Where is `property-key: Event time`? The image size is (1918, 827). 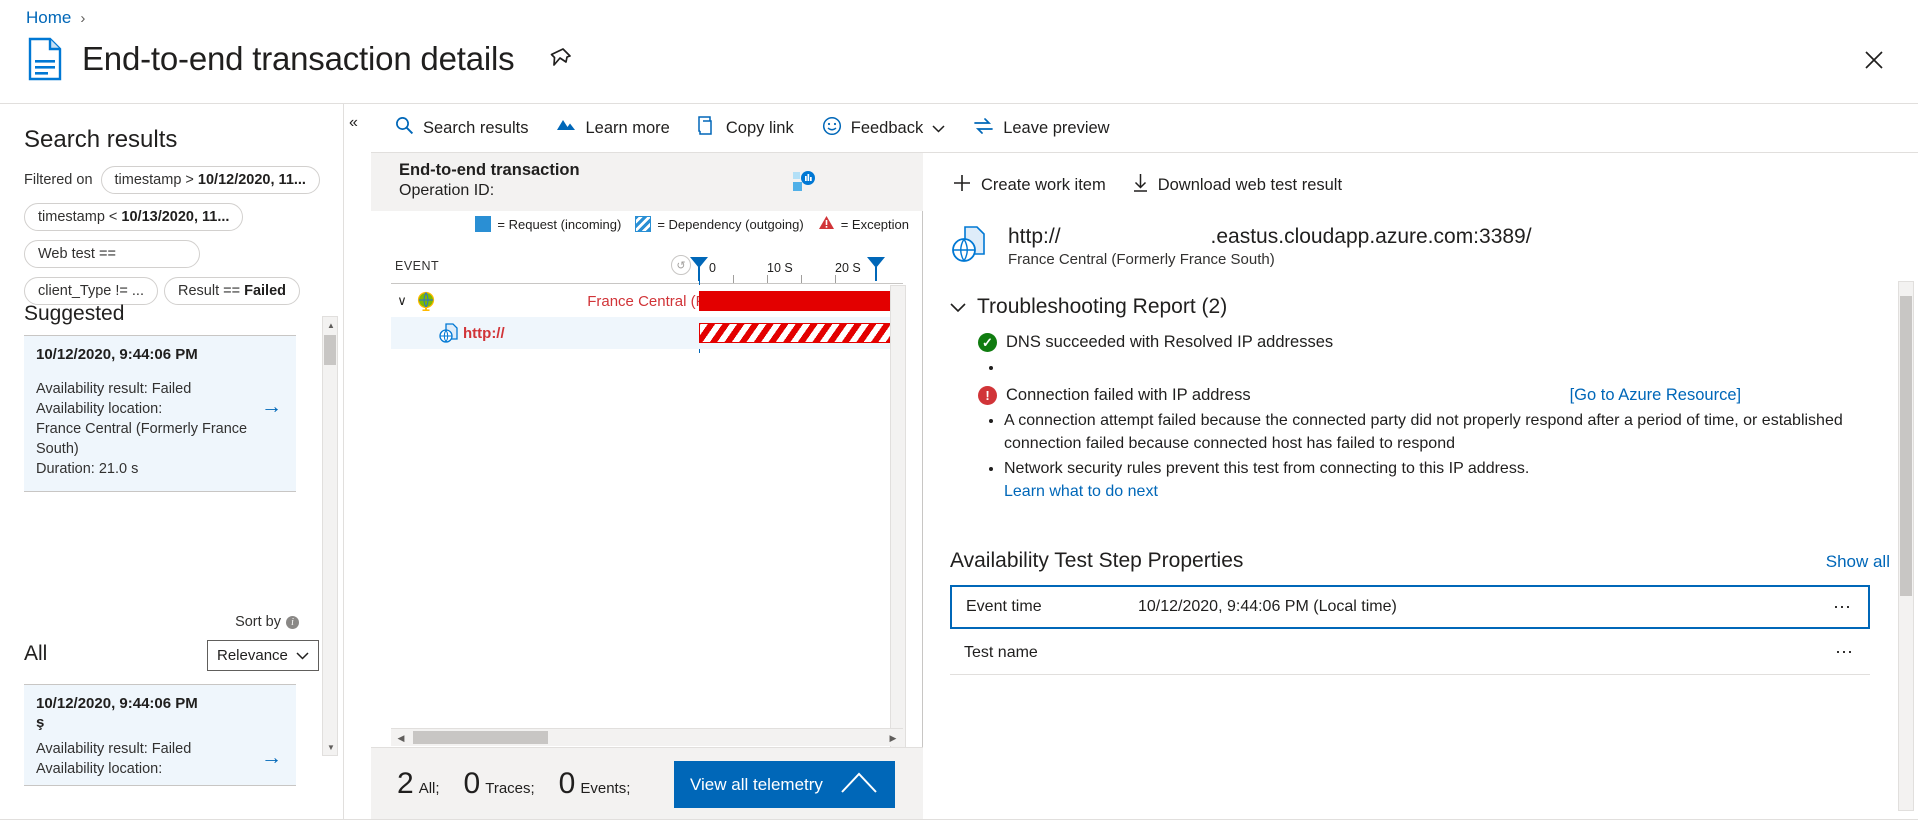
property-key: Event time is located at coordinates (1004, 606).